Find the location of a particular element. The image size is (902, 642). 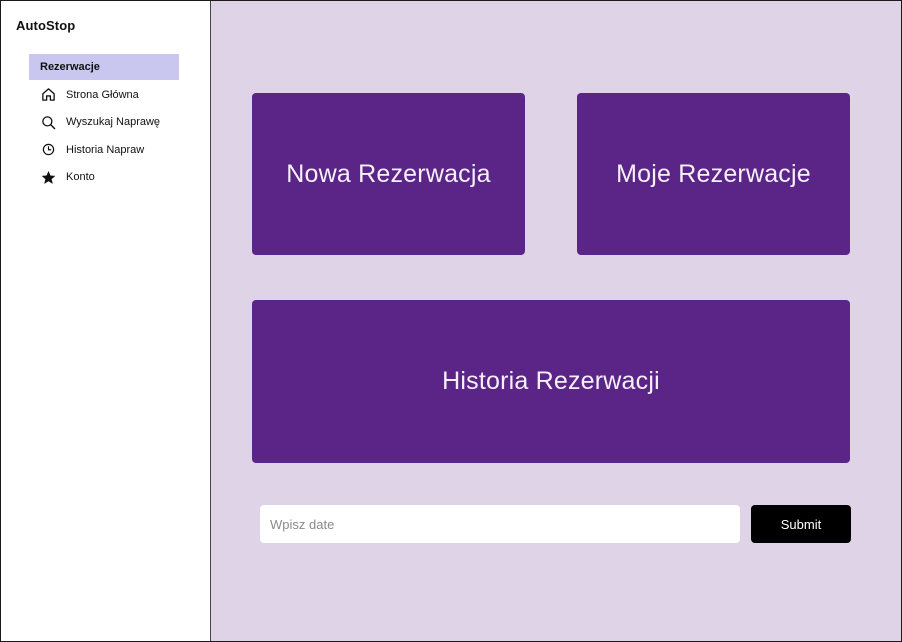

sidebar-item-label: Rezerwacje is located at coordinates (70, 67).